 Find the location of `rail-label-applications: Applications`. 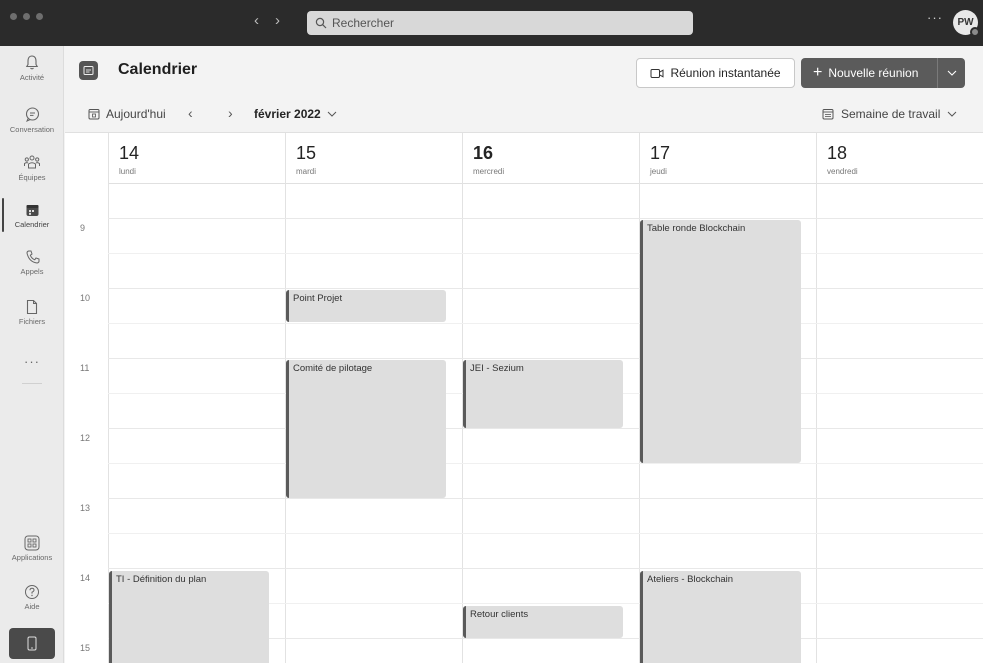

rail-label-applications: Applications is located at coordinates (32, 557).